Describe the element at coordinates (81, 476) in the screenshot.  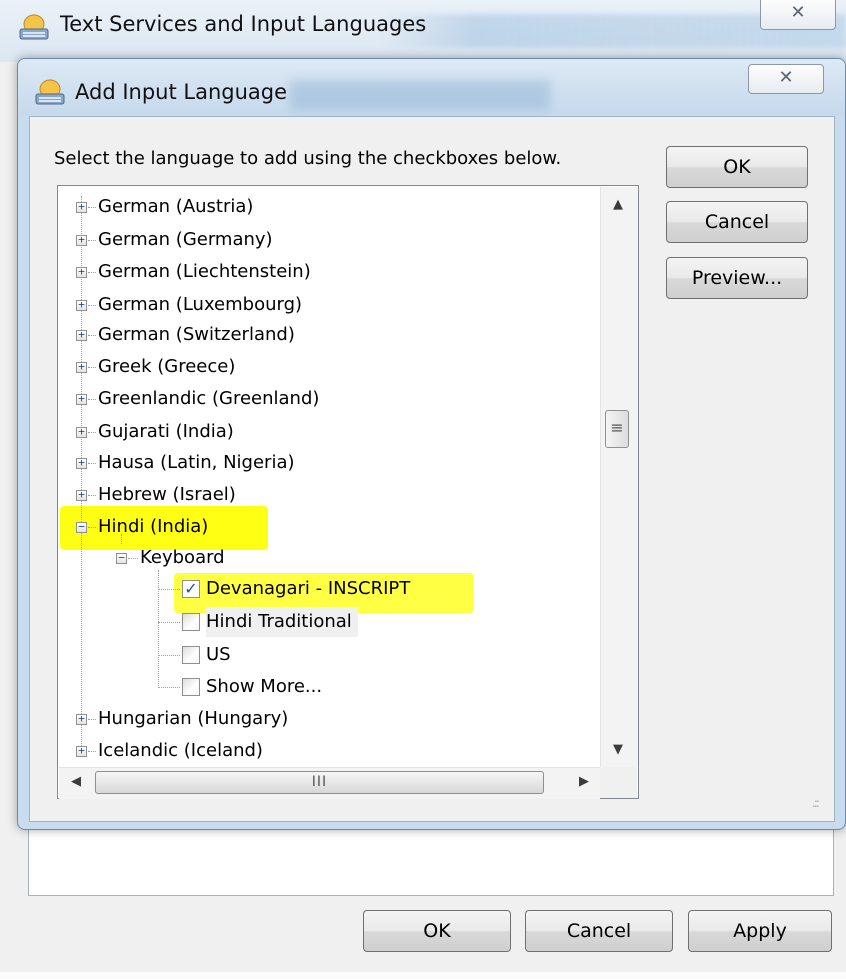
I see `tree-root-line` at that location.